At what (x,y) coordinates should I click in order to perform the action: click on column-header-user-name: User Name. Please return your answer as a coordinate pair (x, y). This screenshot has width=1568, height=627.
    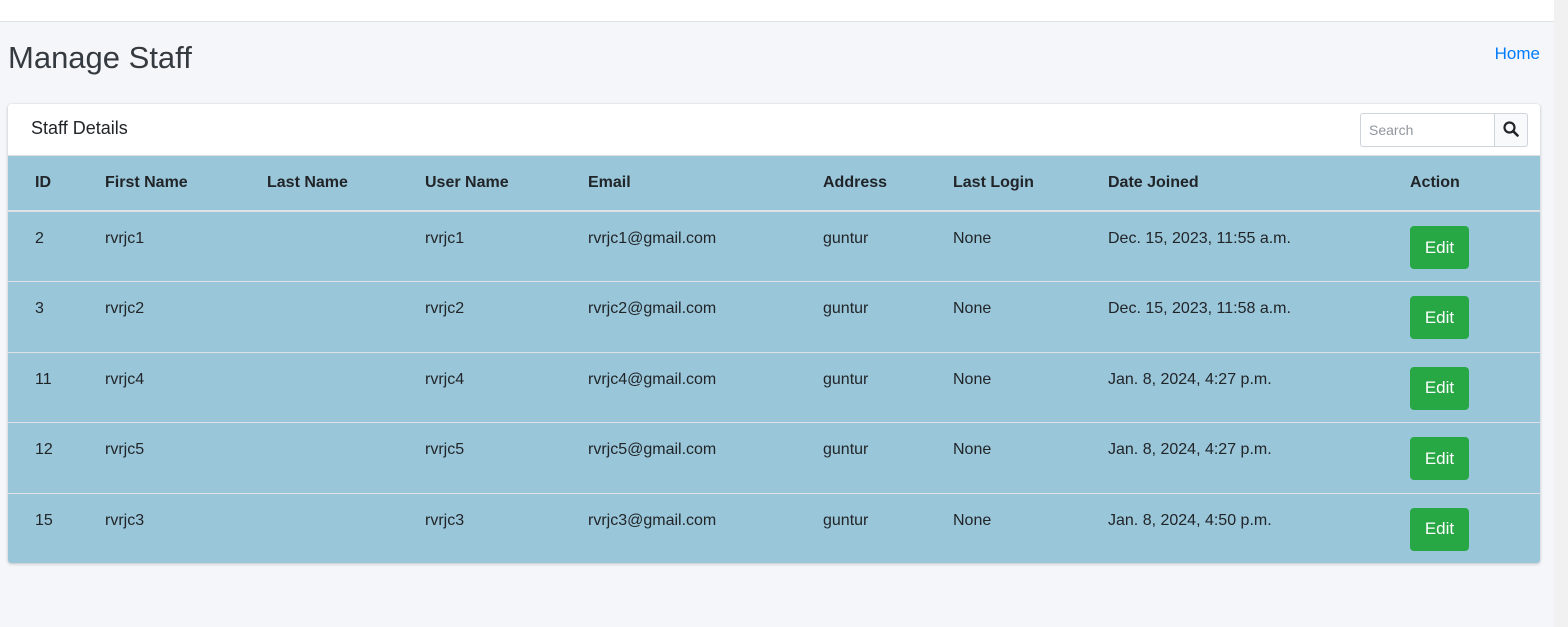
    Looking at the image, I should click on (506, 184).